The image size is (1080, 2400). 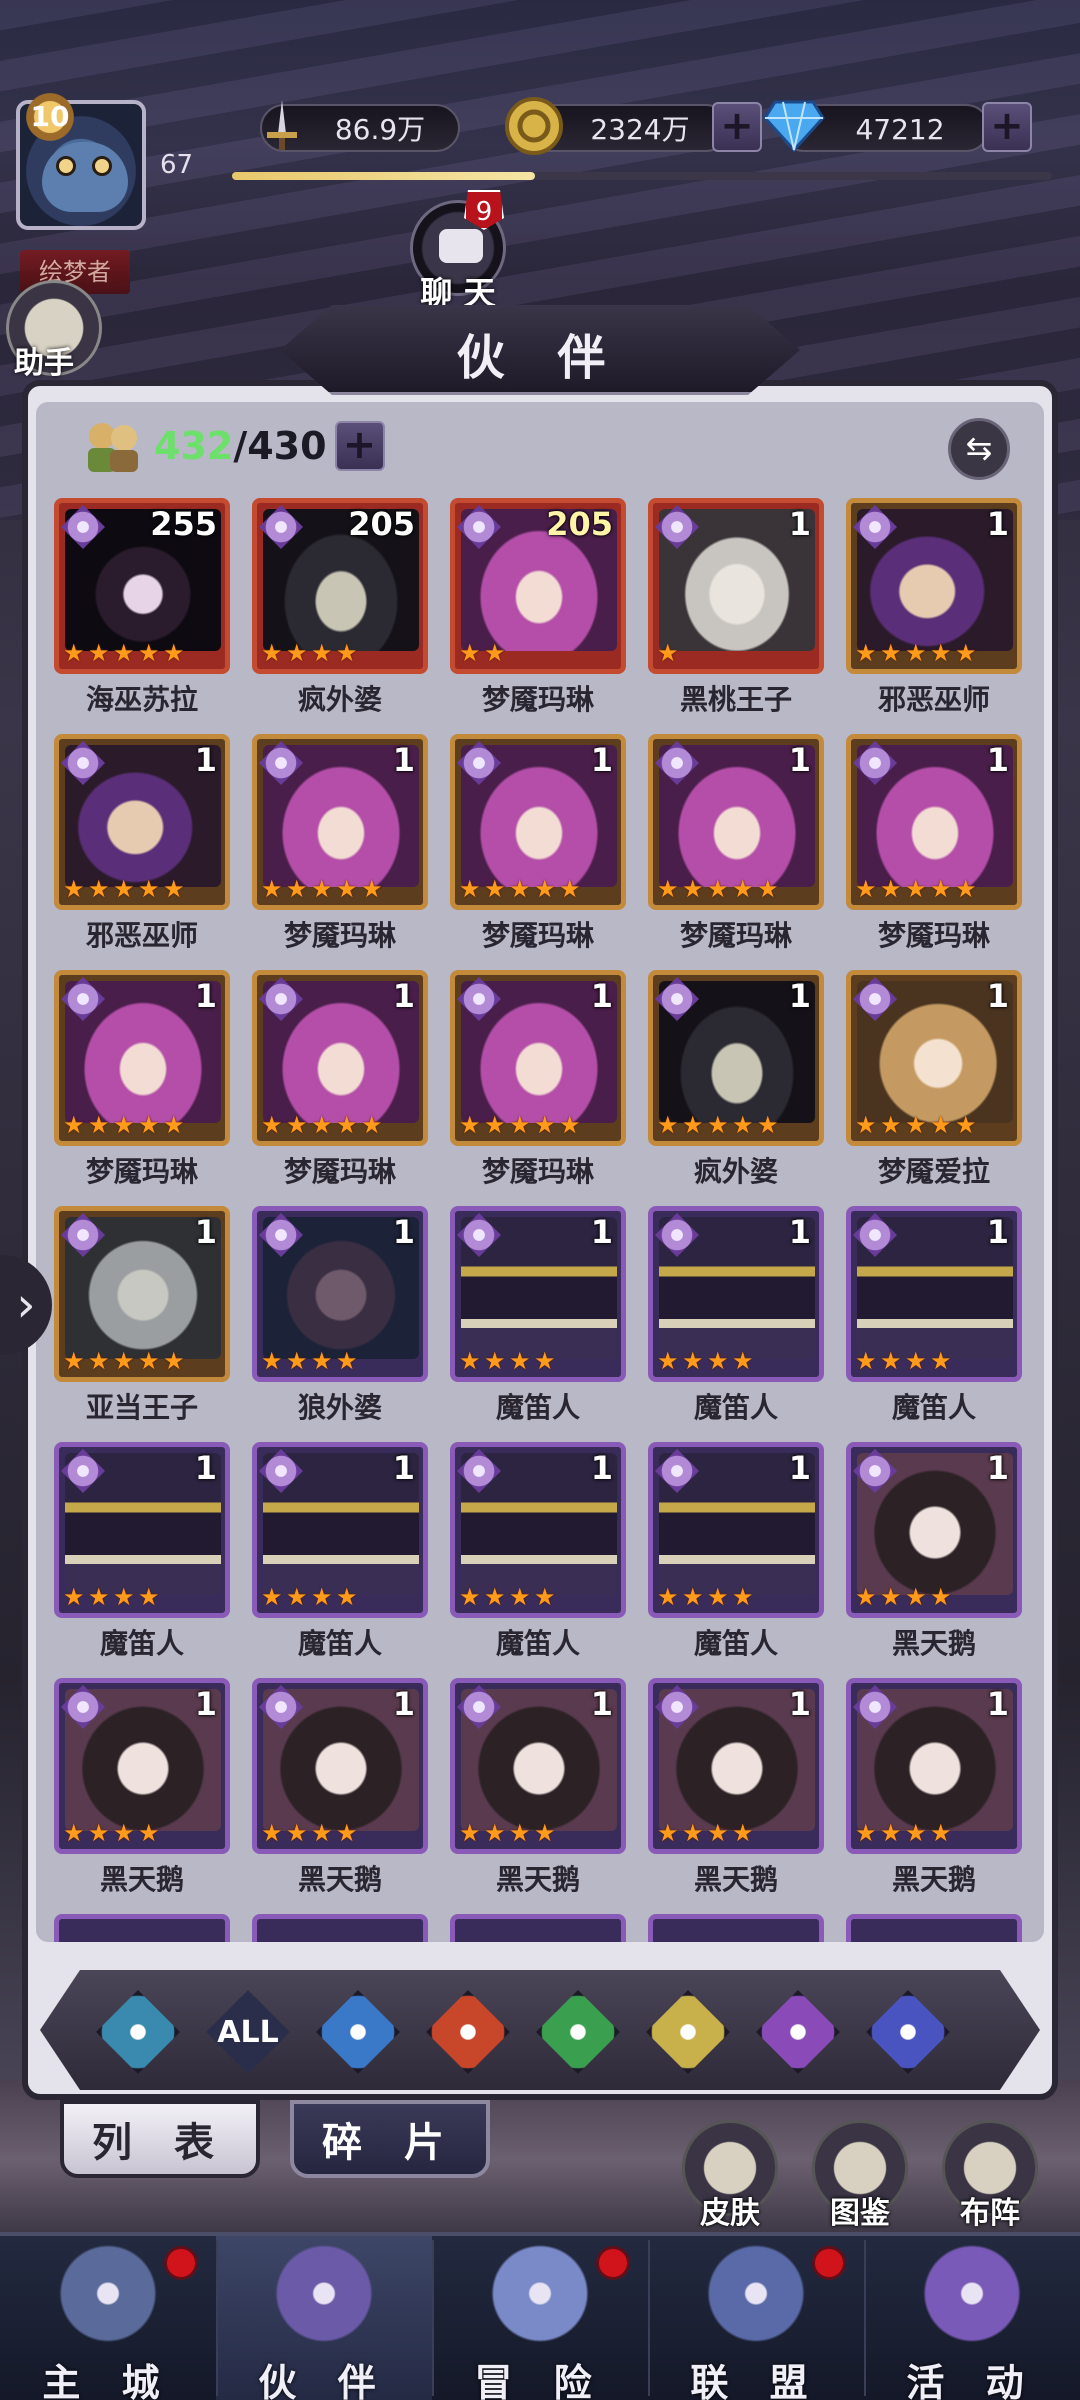 What do you see at coordinates (50, 117) in the screenshot?
I see `player-level-badge: 10` at bounding box center [50, 117].